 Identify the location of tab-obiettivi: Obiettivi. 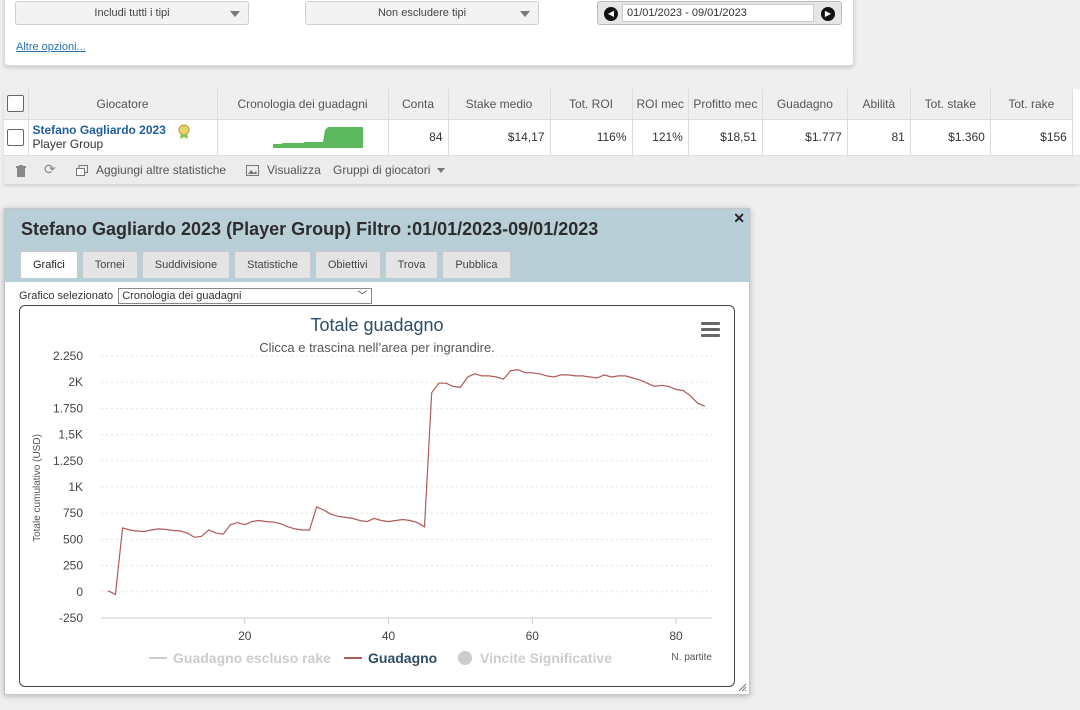
(347, 264).